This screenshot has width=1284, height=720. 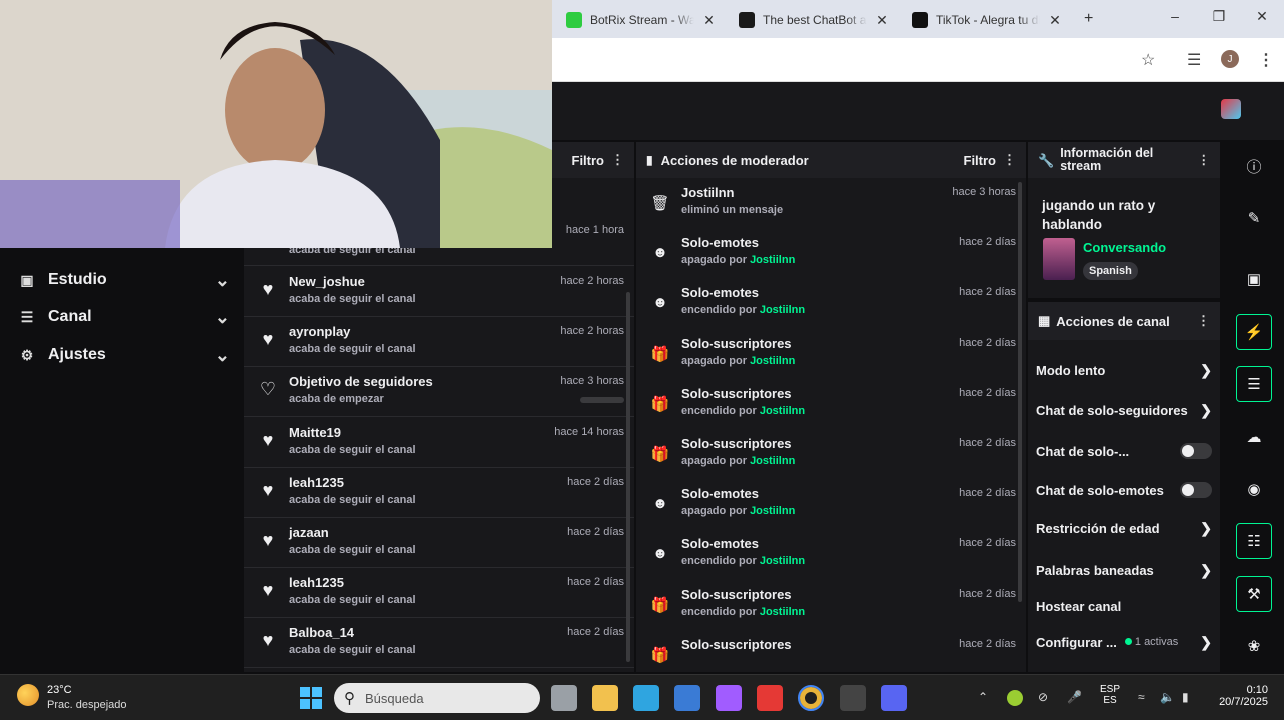 What do you see at coordinates (1200, 321) in the screenshot?
I see `channel-actions-more-icon: ⋮` at bounding box center [1200, 321].